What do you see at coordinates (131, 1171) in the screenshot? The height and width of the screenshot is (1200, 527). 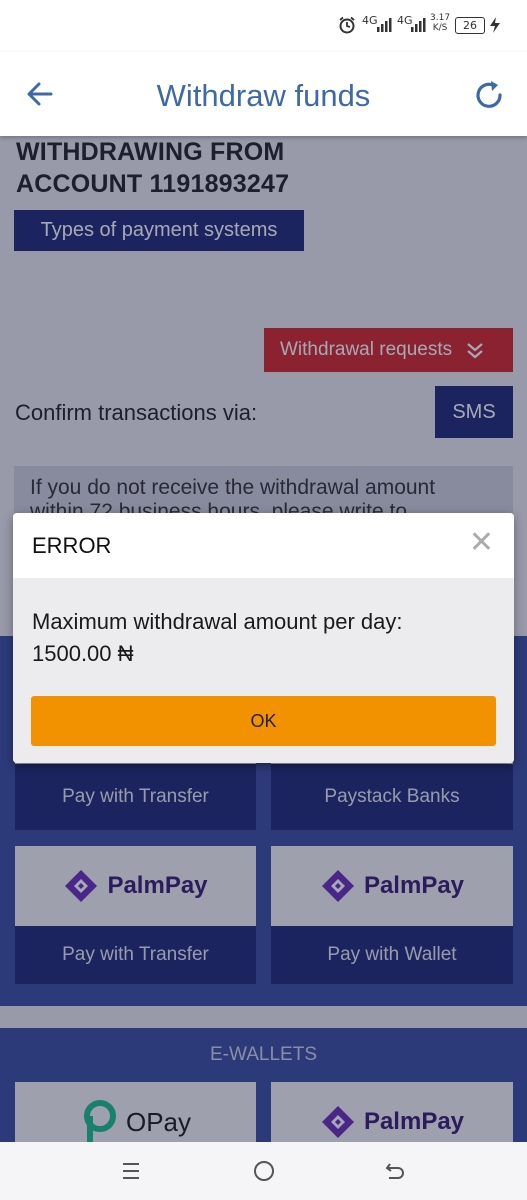 I see `menu-icon` at bounding box center [131, 1171].